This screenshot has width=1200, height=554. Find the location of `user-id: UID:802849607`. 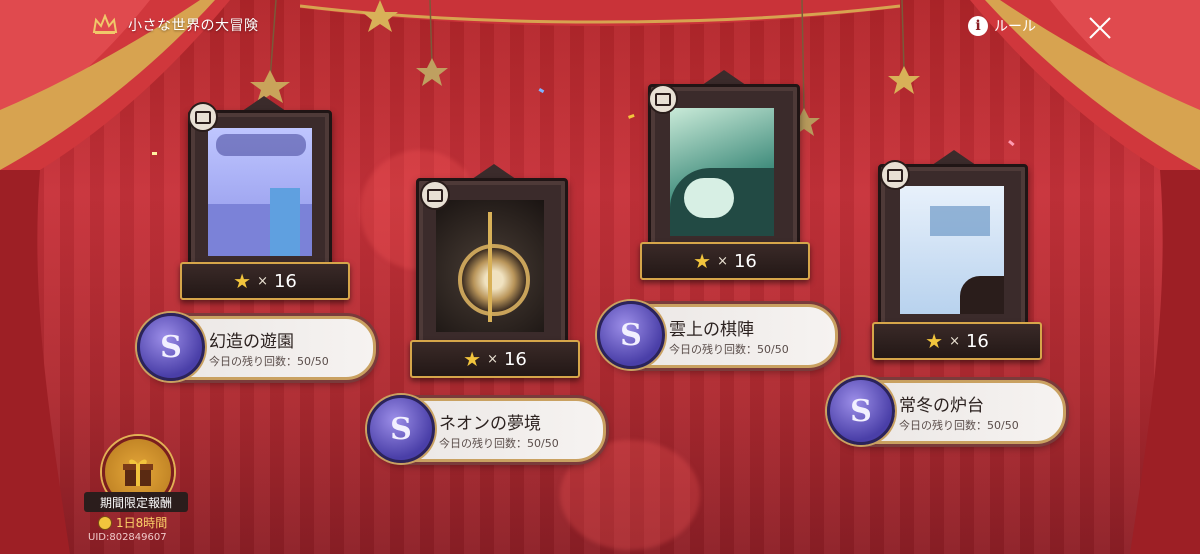

user-id: UID:802849607 is located at coordinates (127, 537).